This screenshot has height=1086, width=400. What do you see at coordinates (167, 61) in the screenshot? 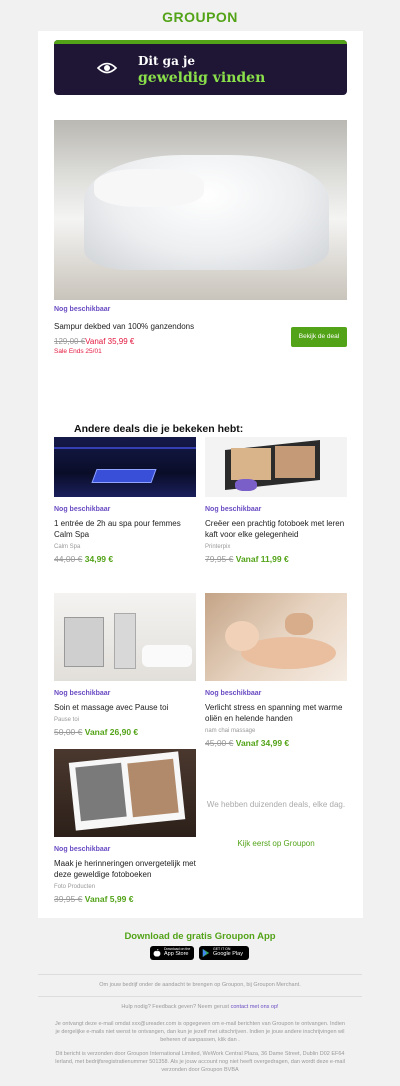
I see `banner-line-1: Dit ga je` at bounding box center [167, 61].